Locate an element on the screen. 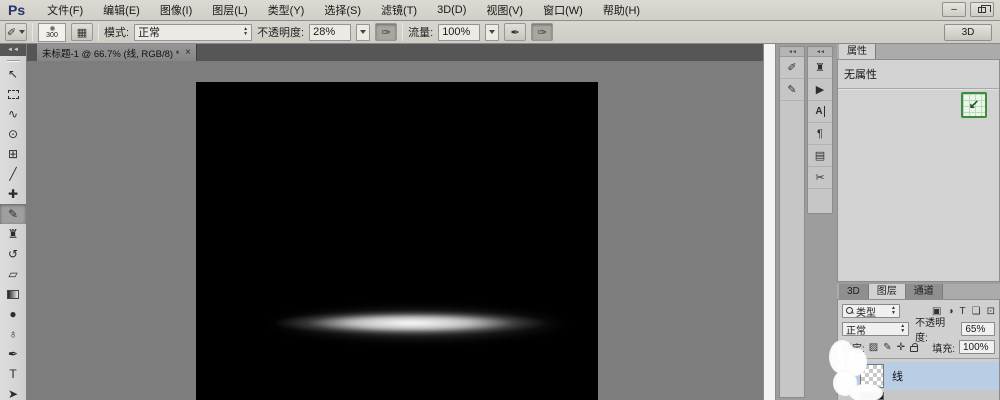  document-tab: 未标题-1 @ 66.7% (线, RGB/8) * × is located at coordinates (117, 52).